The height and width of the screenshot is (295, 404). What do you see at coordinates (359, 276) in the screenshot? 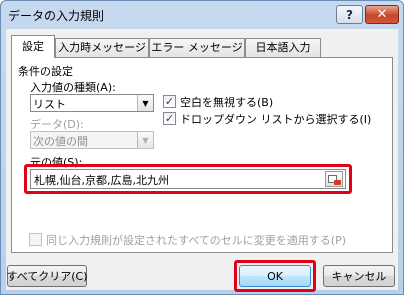
I see `cancel-button: キャンセル` at bounding box center [359, 276].